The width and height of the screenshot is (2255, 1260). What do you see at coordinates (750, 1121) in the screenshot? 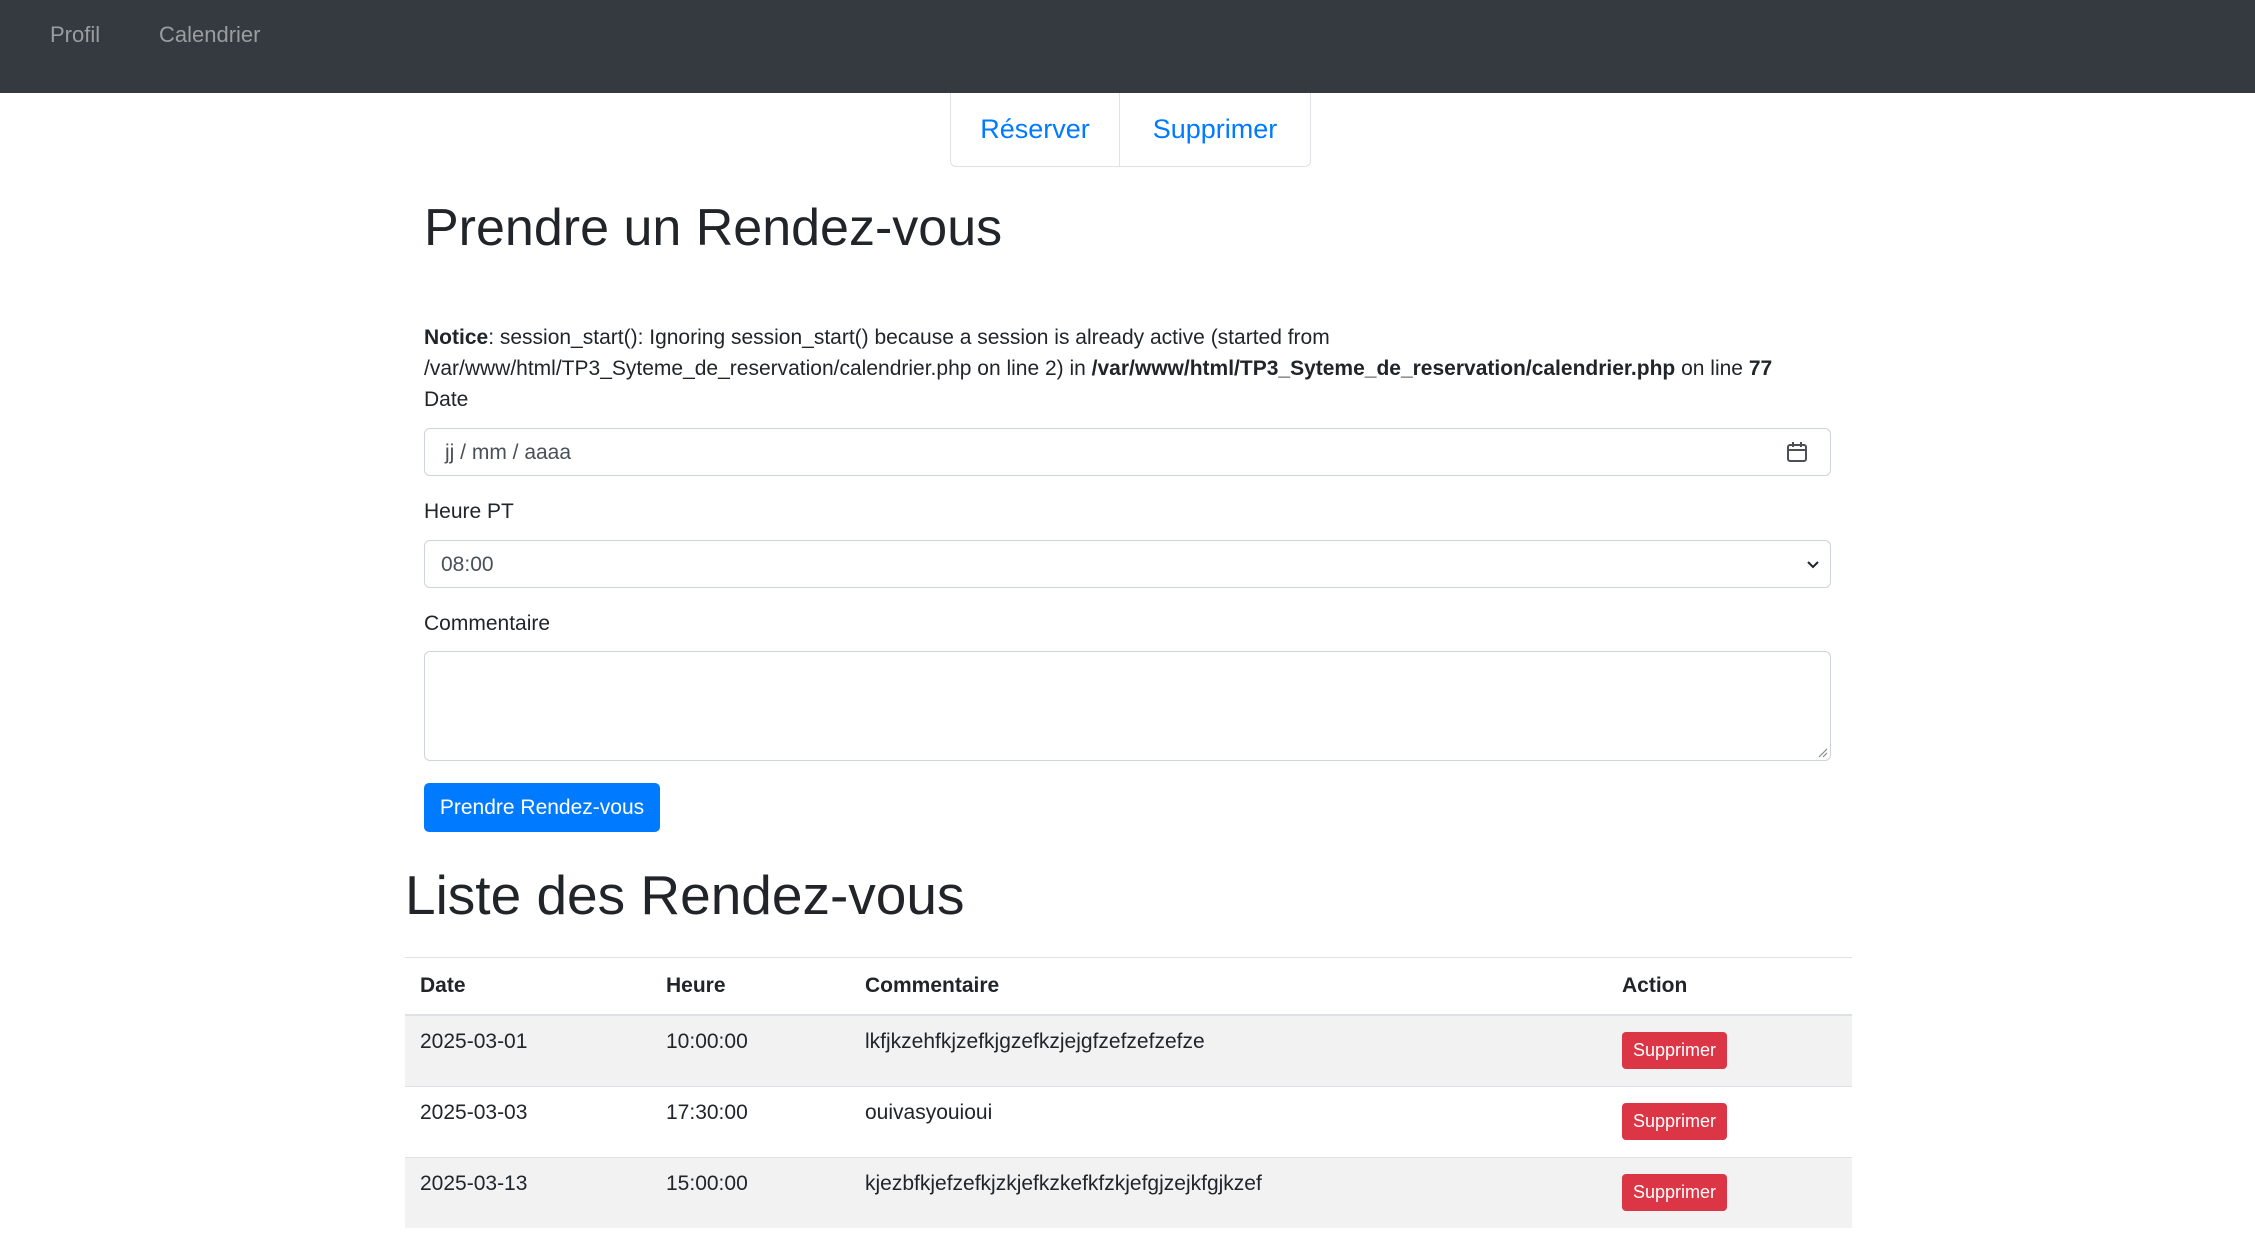
I see `cell-time: 17:30:00` at bounding box center [750, 1121].